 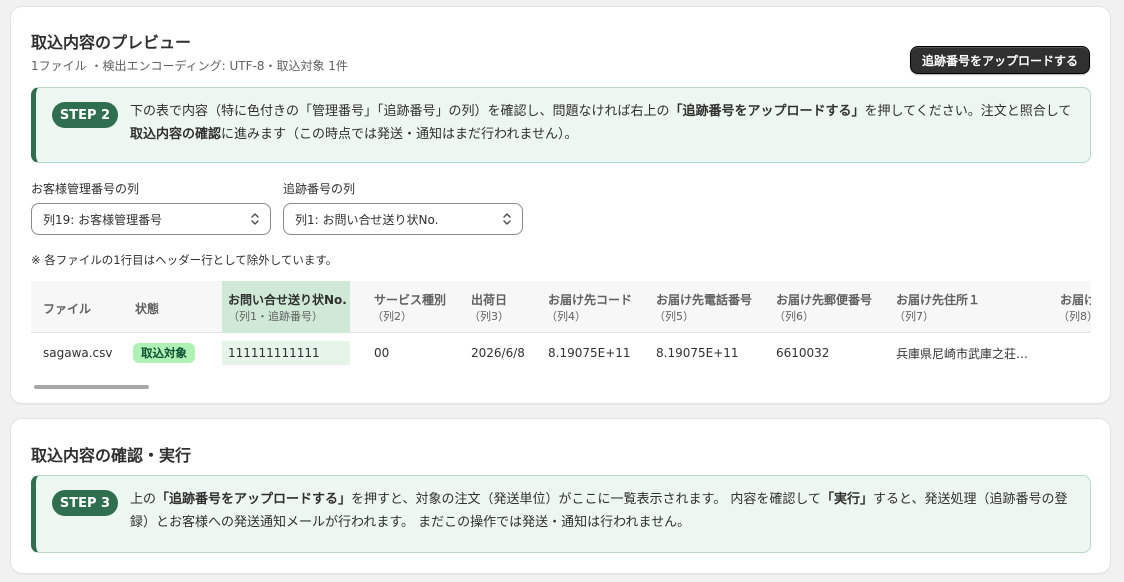 I want to click on header-row-note: ※ 各ファイルの1行目はヘッダー行として除外しています。, so click(x=184, y=260).